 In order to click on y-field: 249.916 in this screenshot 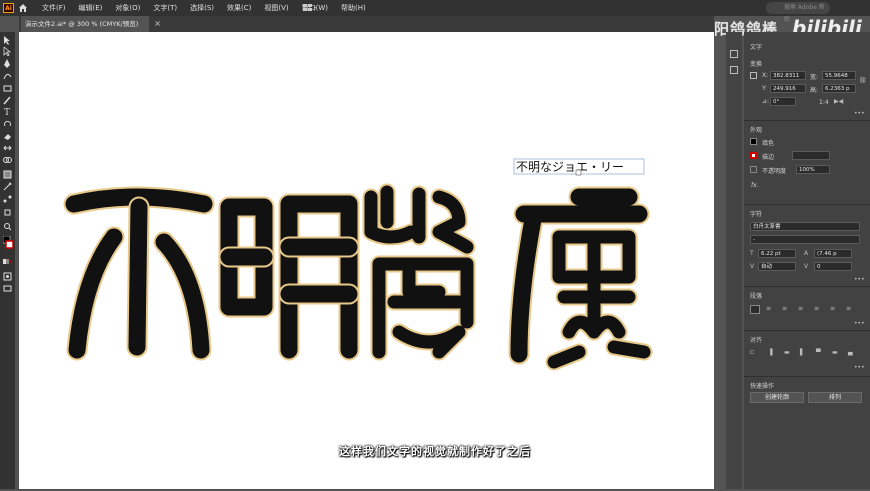, I will do `click(788, 88)`.